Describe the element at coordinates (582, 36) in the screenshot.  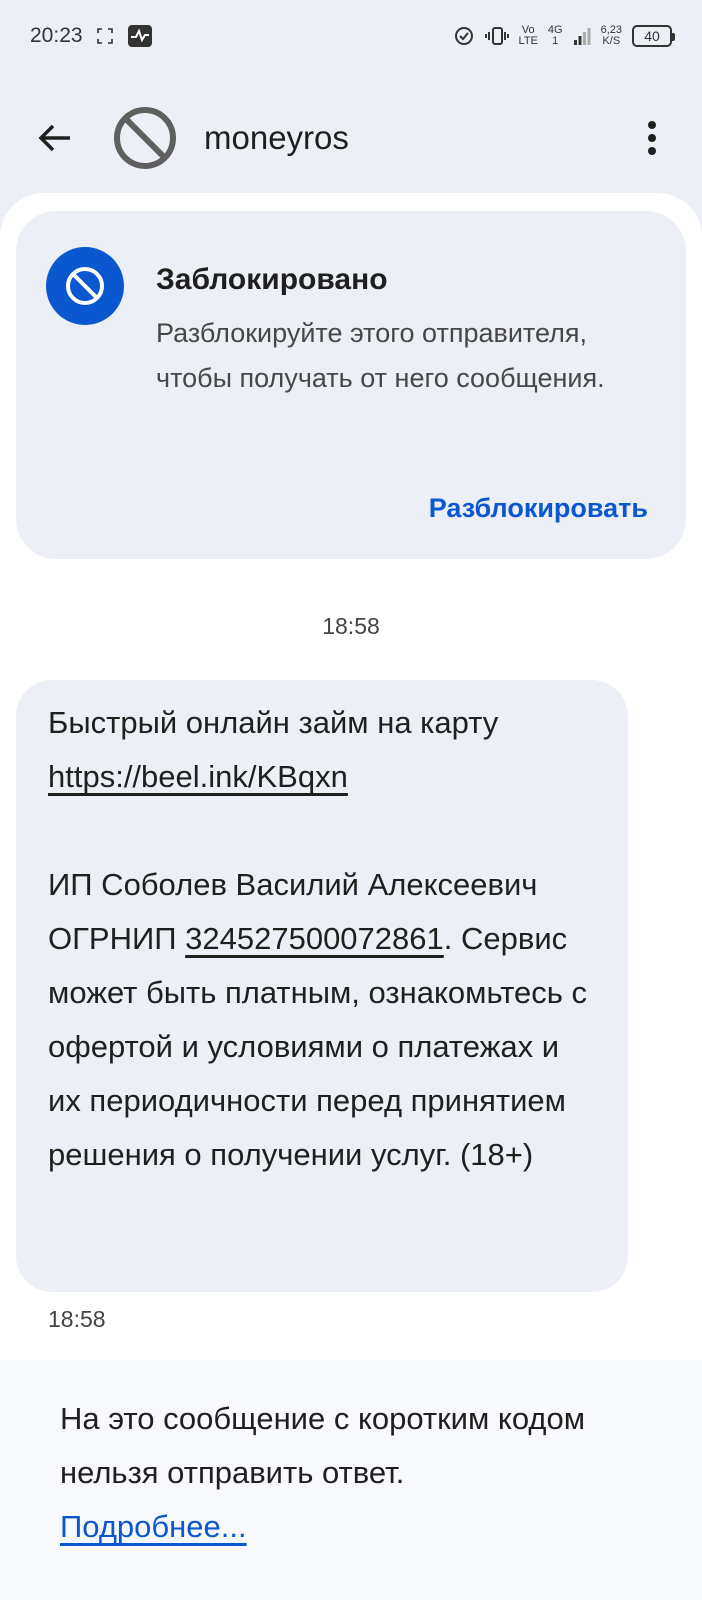
I see `signal-icon` at that location.